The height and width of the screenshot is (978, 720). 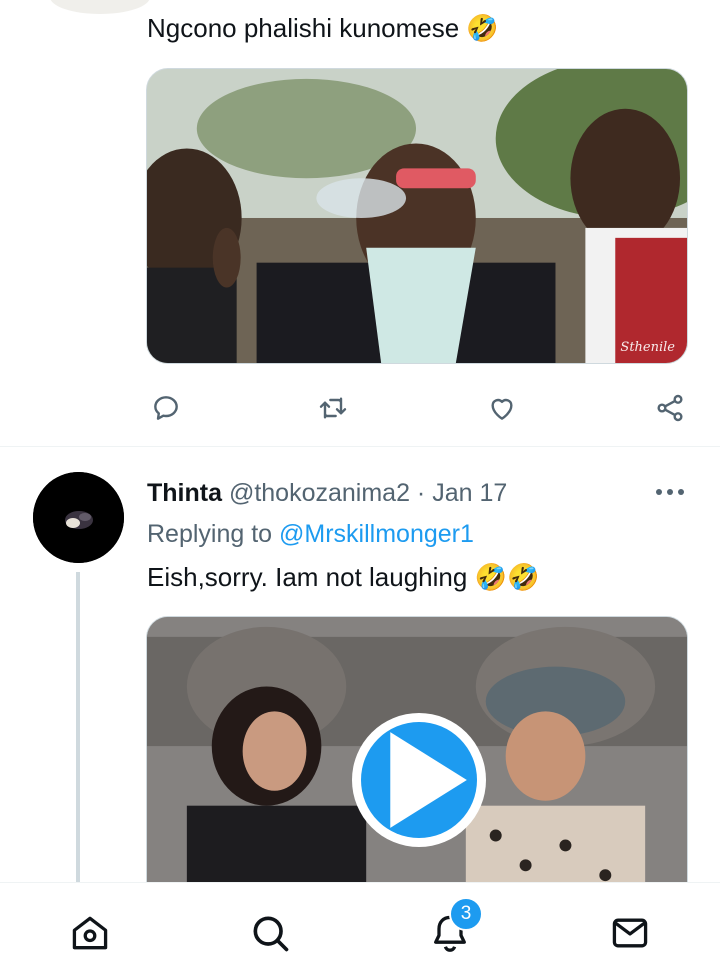 What do you see at coordinates (466, 914) in the screenshot?
I see `notification-count-badge: 3` at bounding box center [466, 914].